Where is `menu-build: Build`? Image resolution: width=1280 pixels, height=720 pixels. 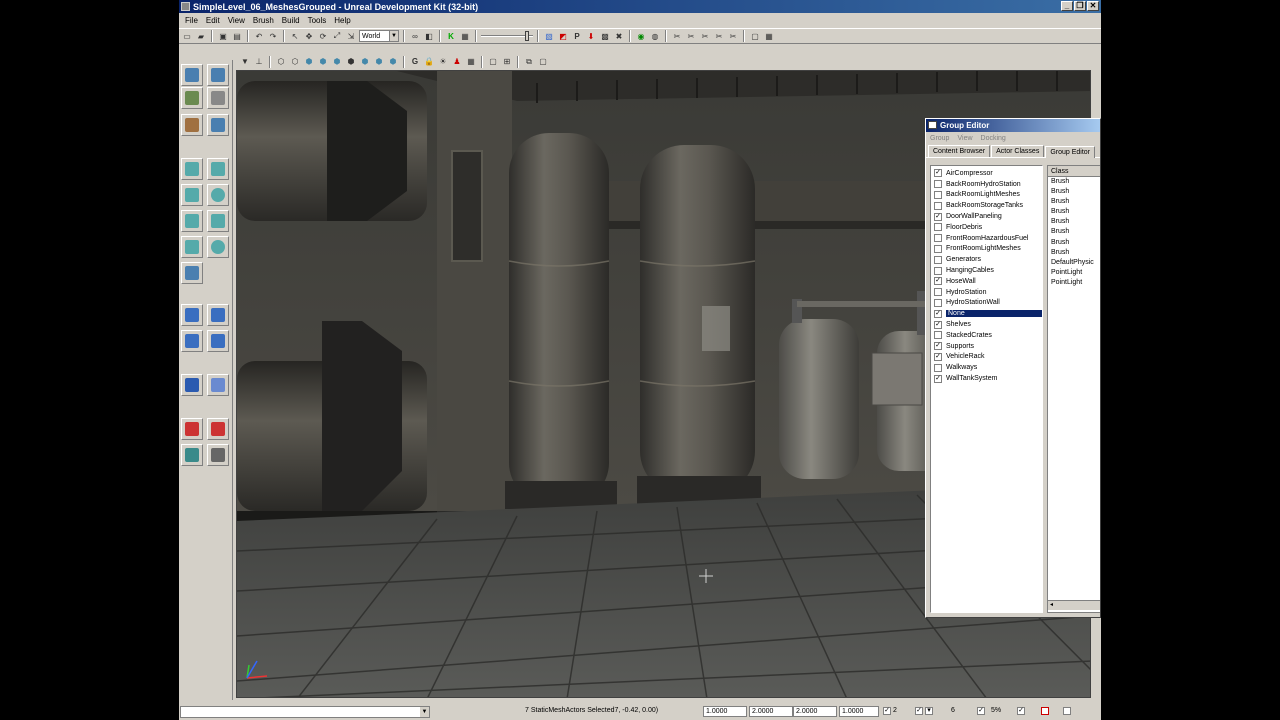 menu-build: Build is located at coordinates (291, 20).